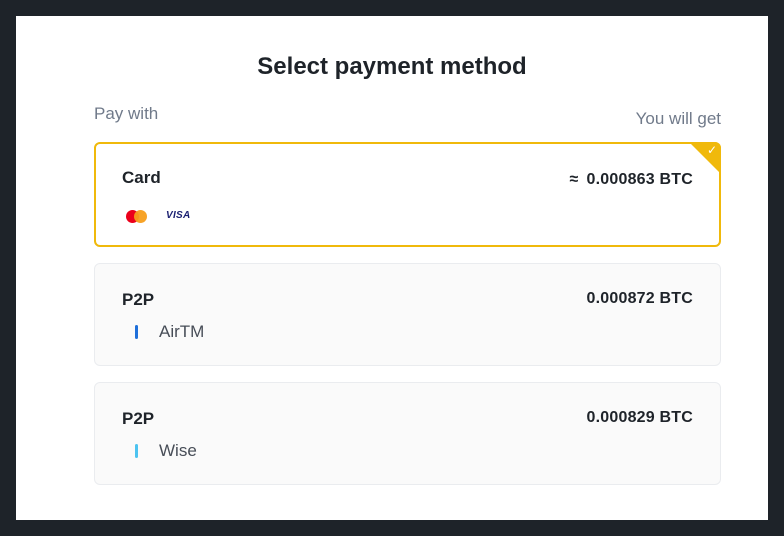  I want to click on pay-with-label: Pay with, so click(126, 113).